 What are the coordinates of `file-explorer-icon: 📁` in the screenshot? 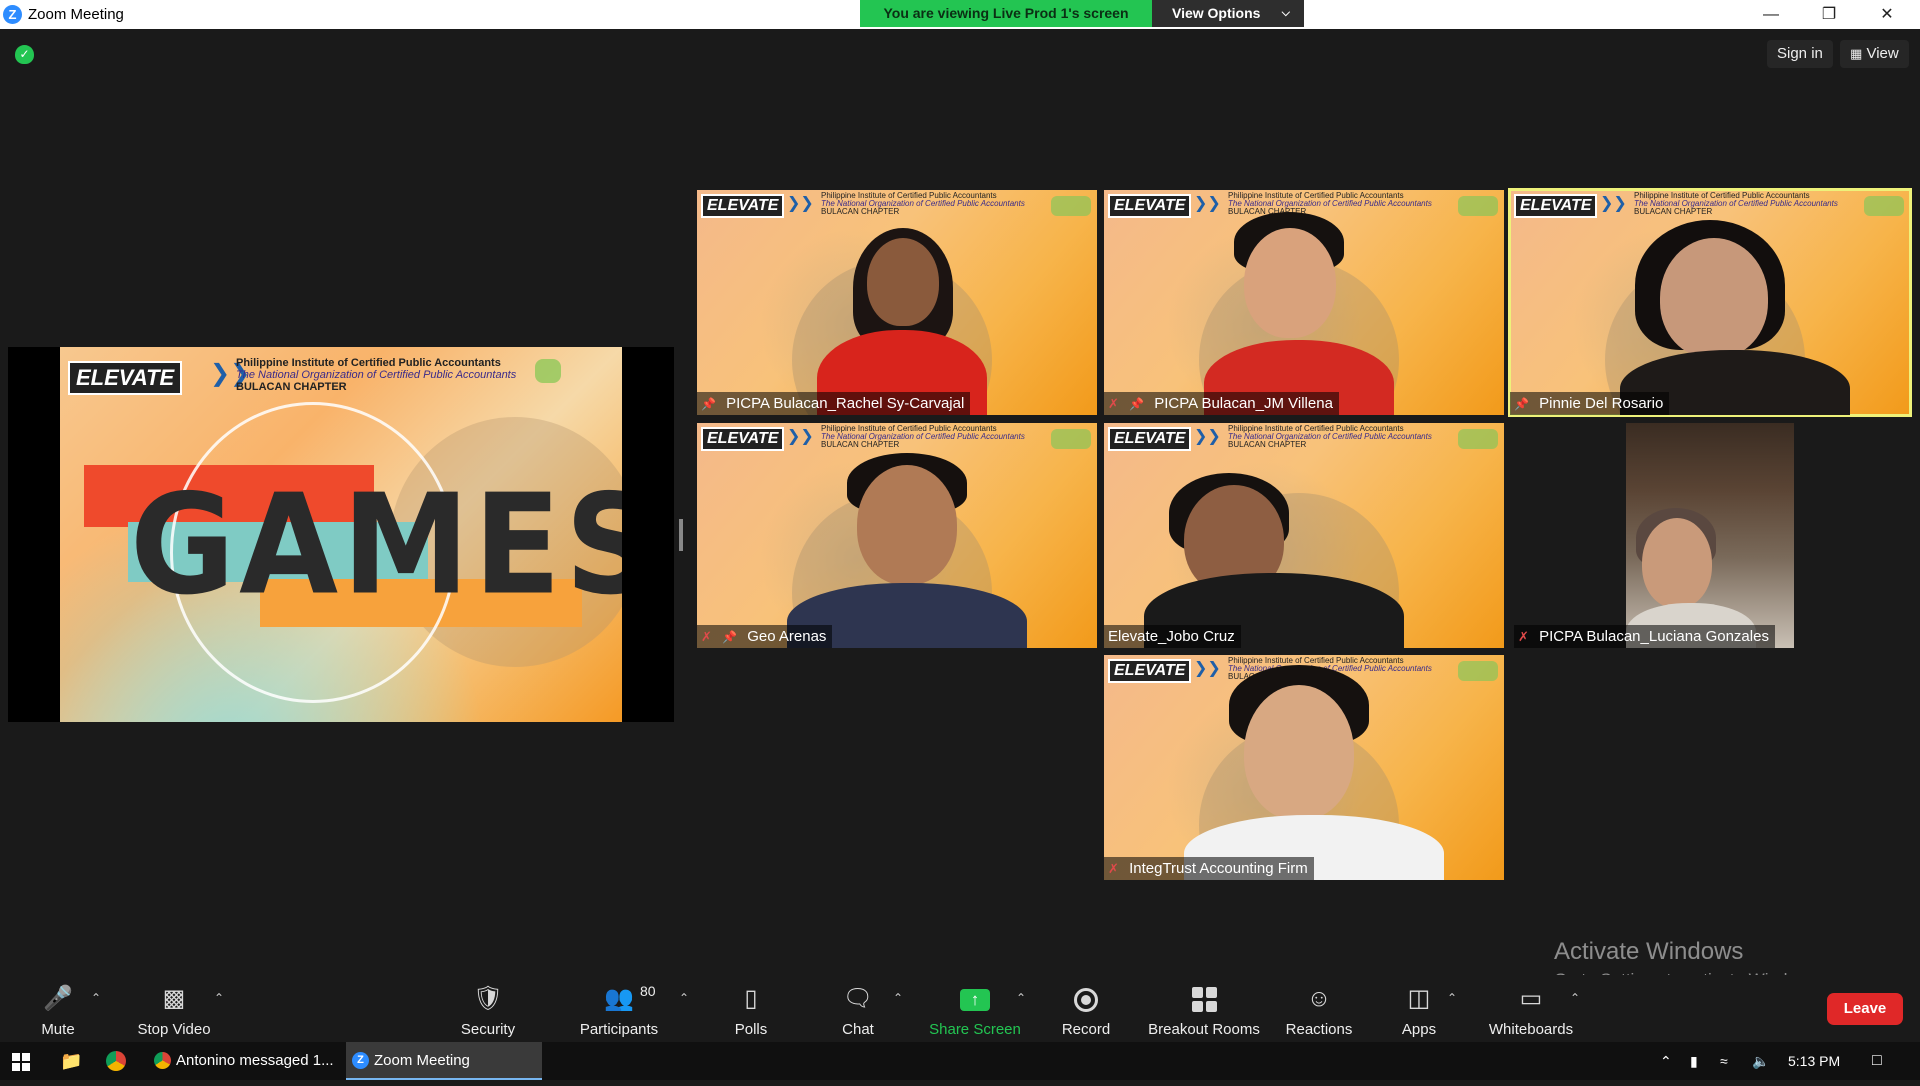 It's located at (71, 1061).